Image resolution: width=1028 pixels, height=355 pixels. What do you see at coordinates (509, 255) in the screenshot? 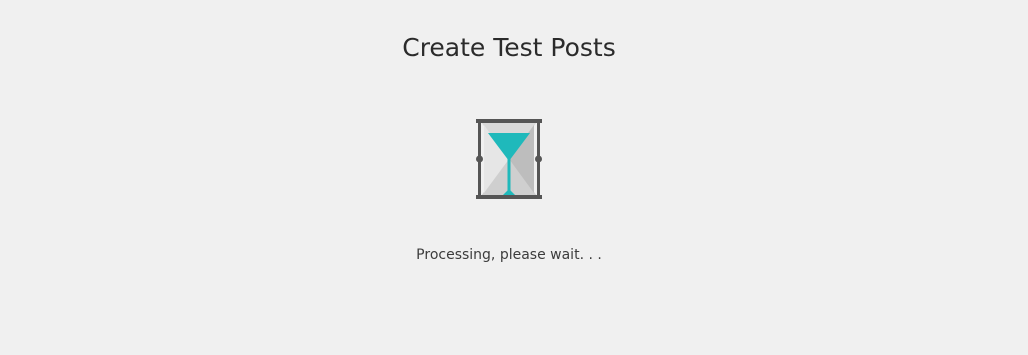
I see `status-text: Processing, please wait. . .` at bounding box center [509, 255].